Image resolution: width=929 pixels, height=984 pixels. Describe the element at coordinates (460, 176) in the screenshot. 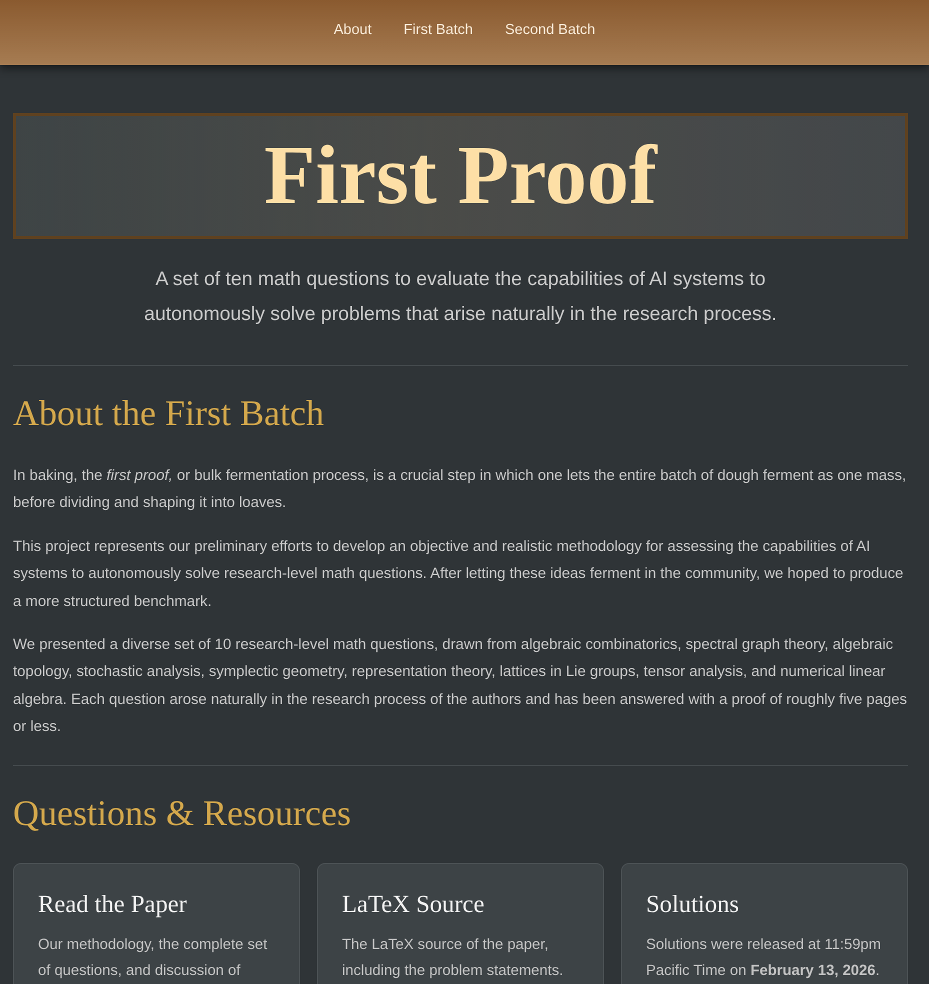

I see `site-title: First Proof` at that location.